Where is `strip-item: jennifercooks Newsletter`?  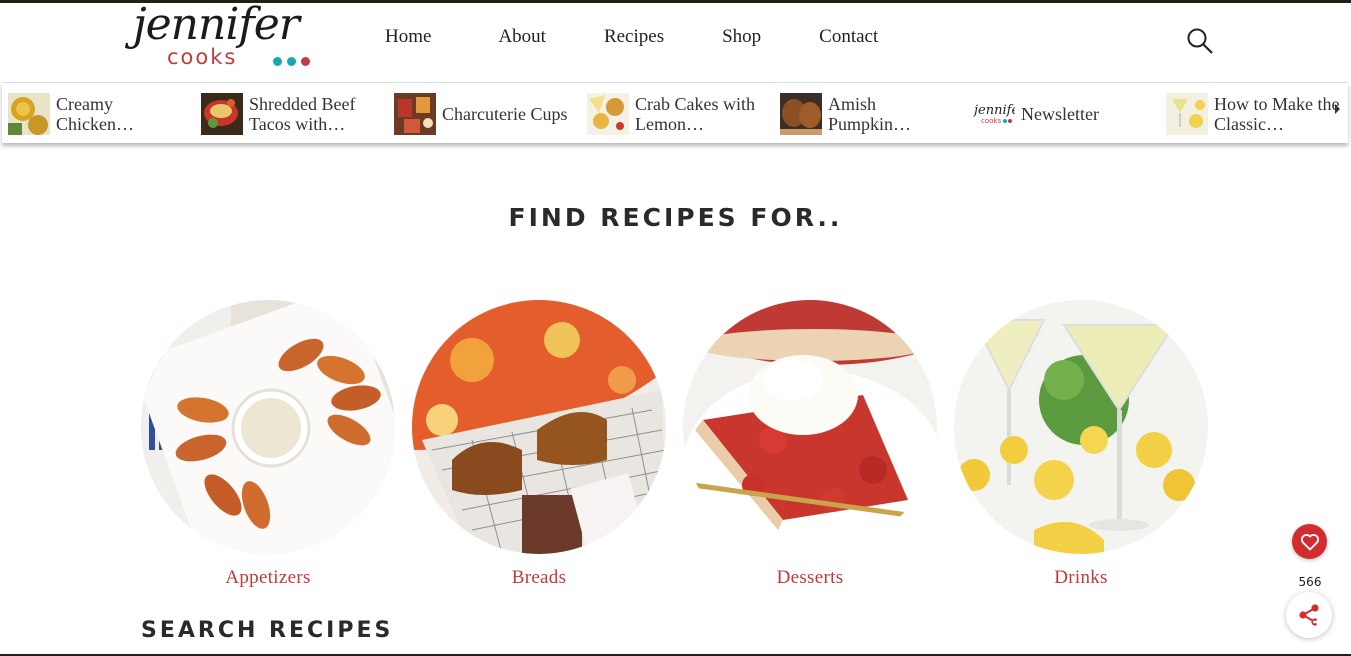
strip-item: jennifercooks Newsletter is located at coordinates (1062, 114).